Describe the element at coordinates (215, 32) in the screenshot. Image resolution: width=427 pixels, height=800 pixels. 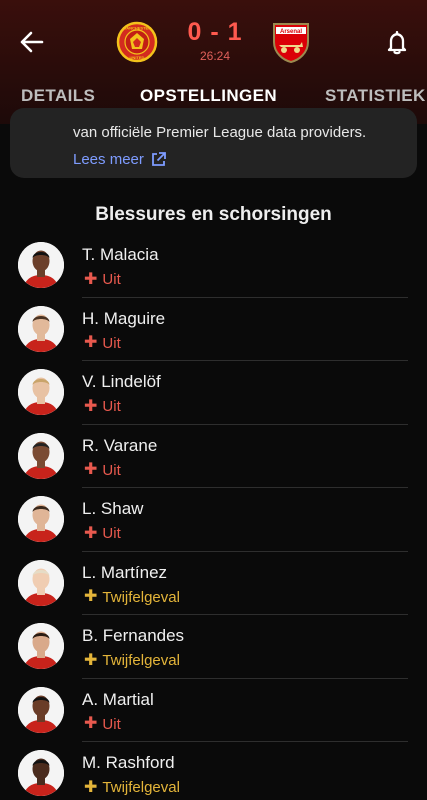
I see `match-score: 0 - 1` at that location.